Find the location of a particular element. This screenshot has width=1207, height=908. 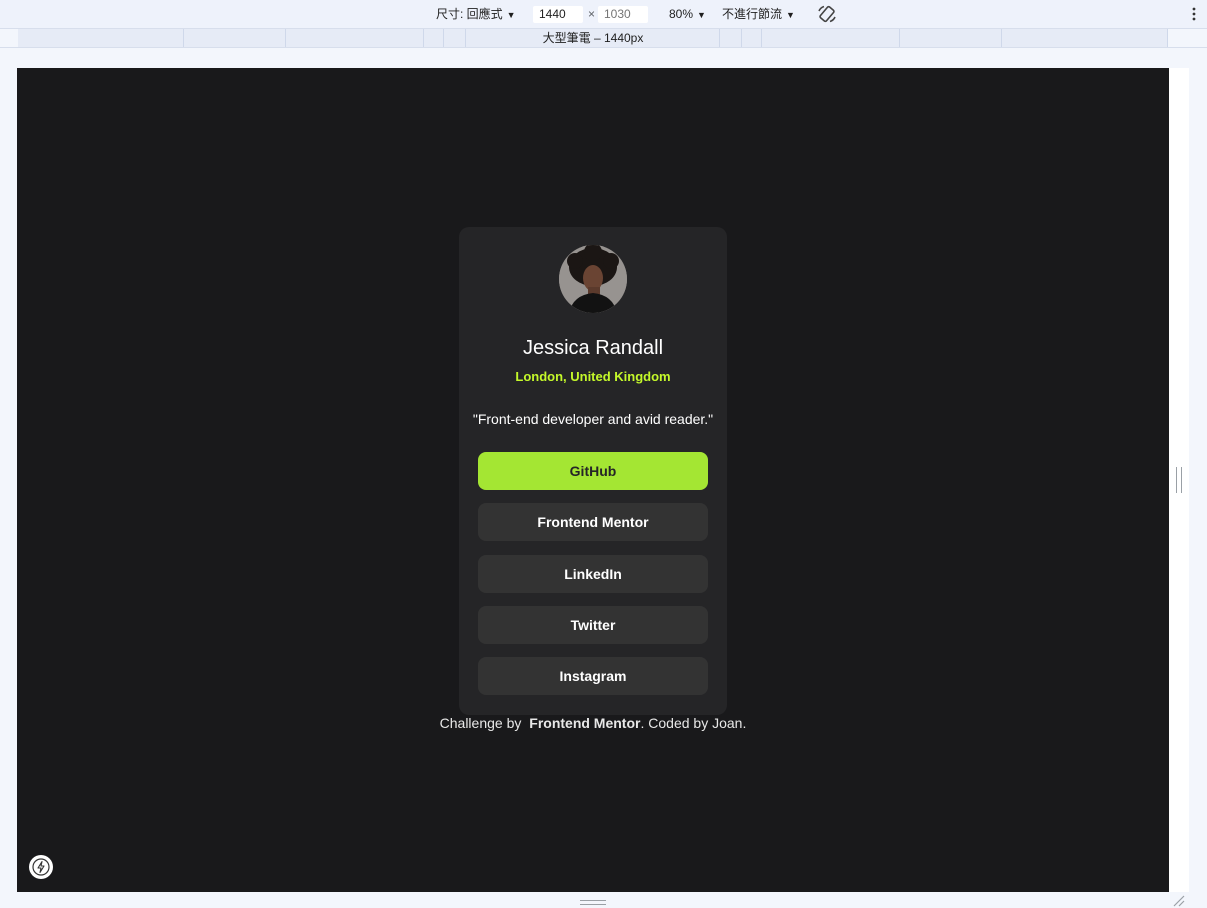

height-input is located at coordinates (623, 14).